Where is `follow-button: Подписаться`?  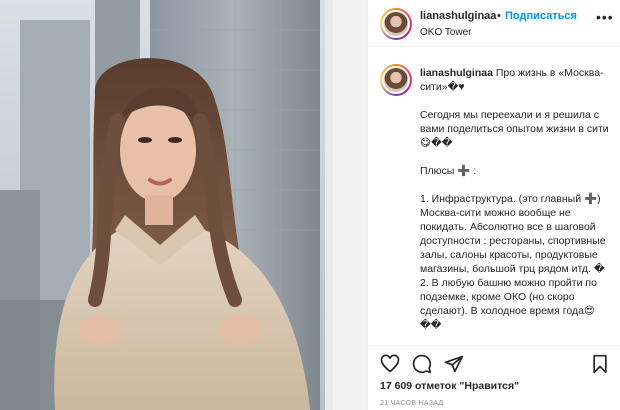 follow-button: Подписаться is located at coordinates (541, 16).